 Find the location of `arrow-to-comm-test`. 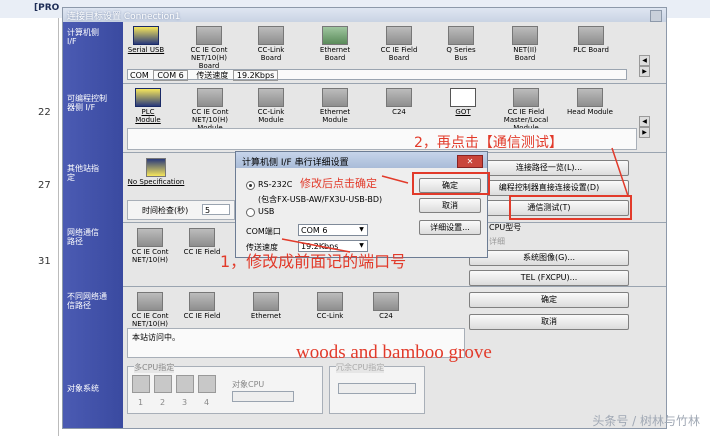

arrow-to-comm-test is located at coordinates (620, 172).